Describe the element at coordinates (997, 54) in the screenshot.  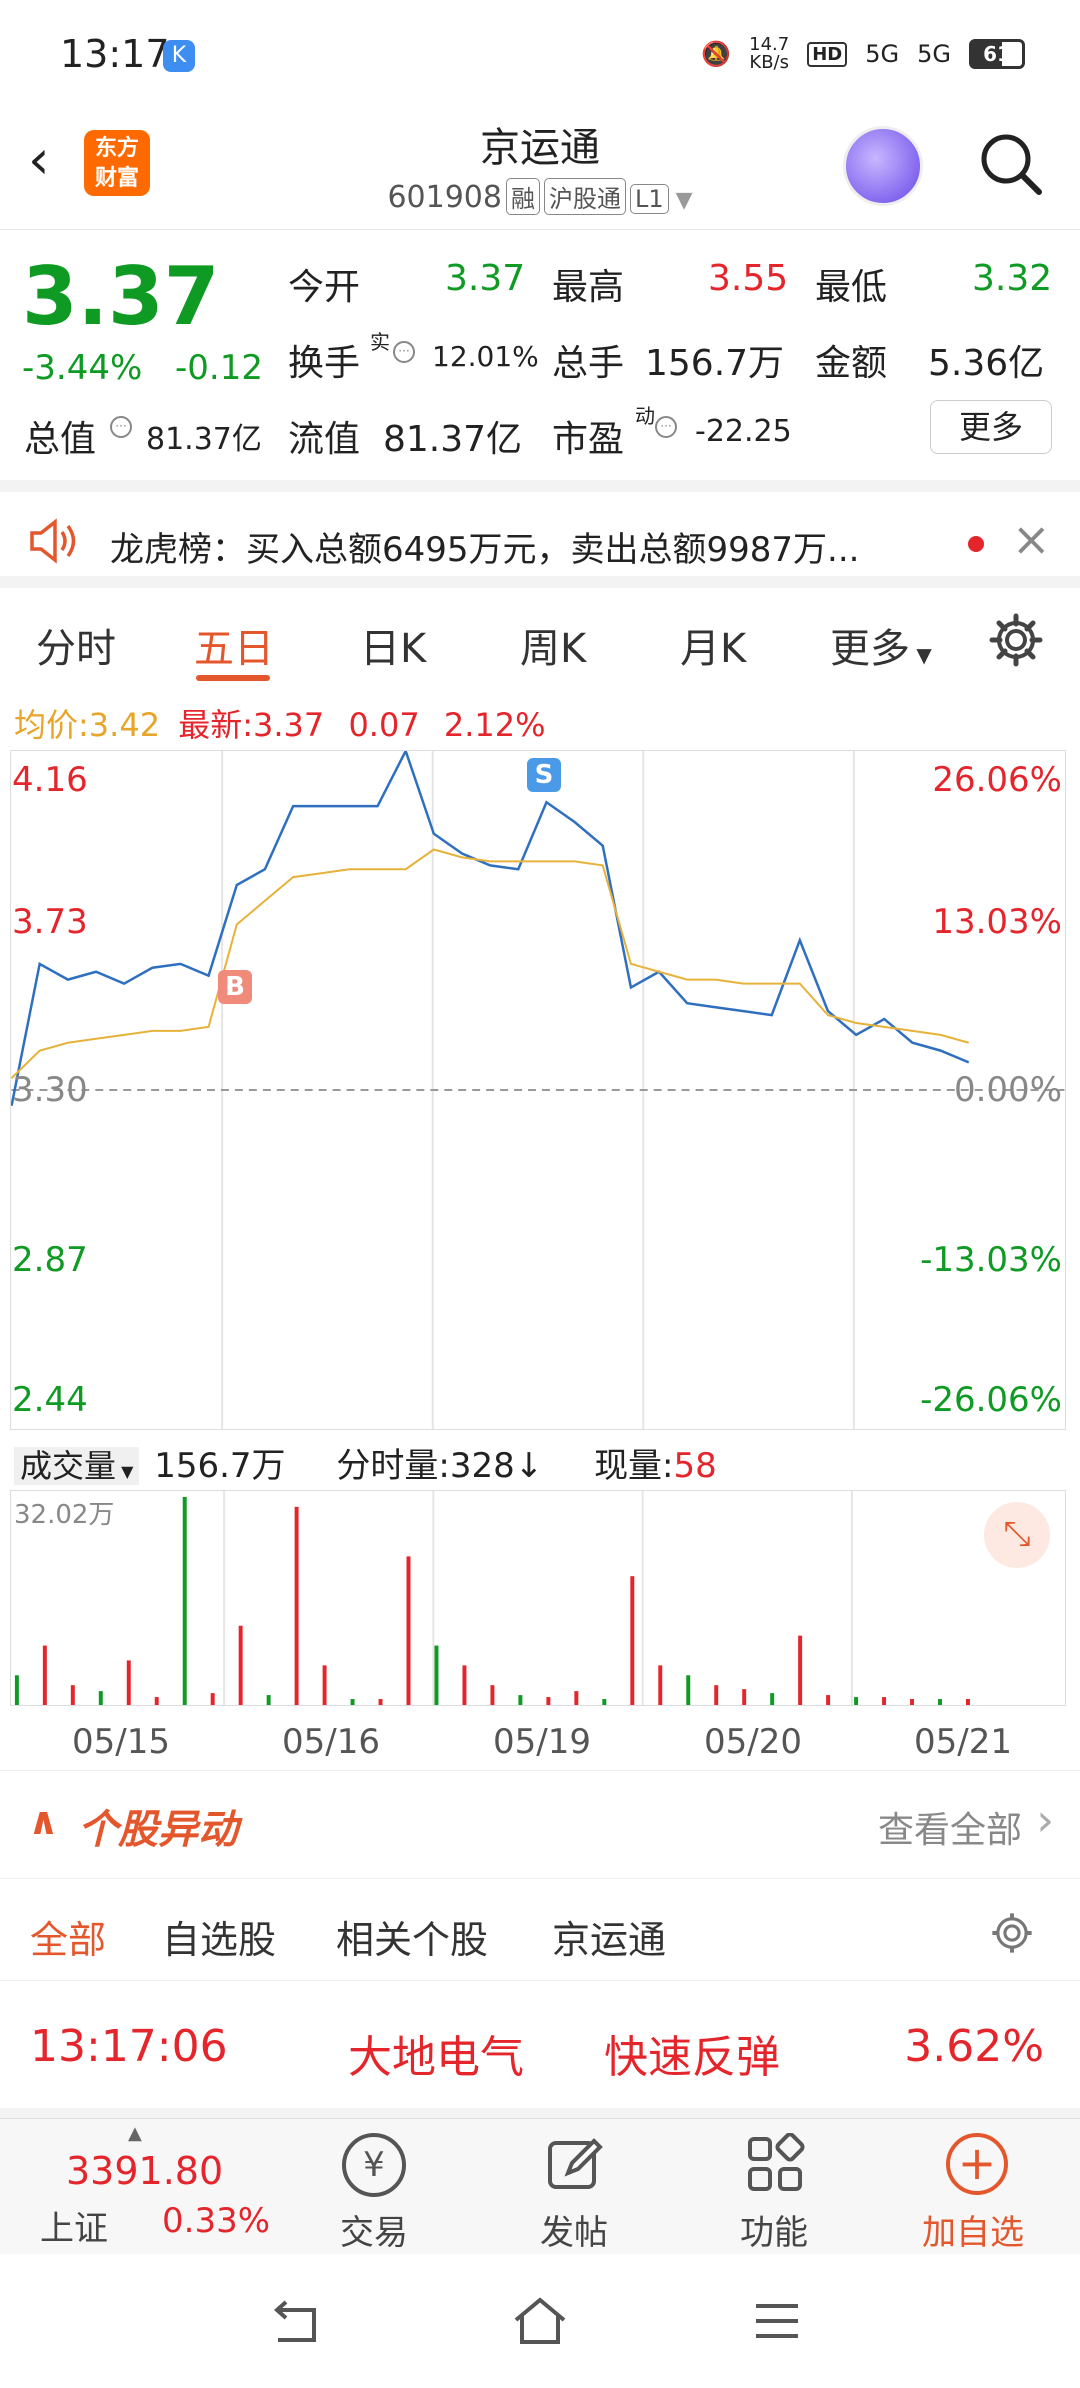
I see `battery-icon: 61` at that location.